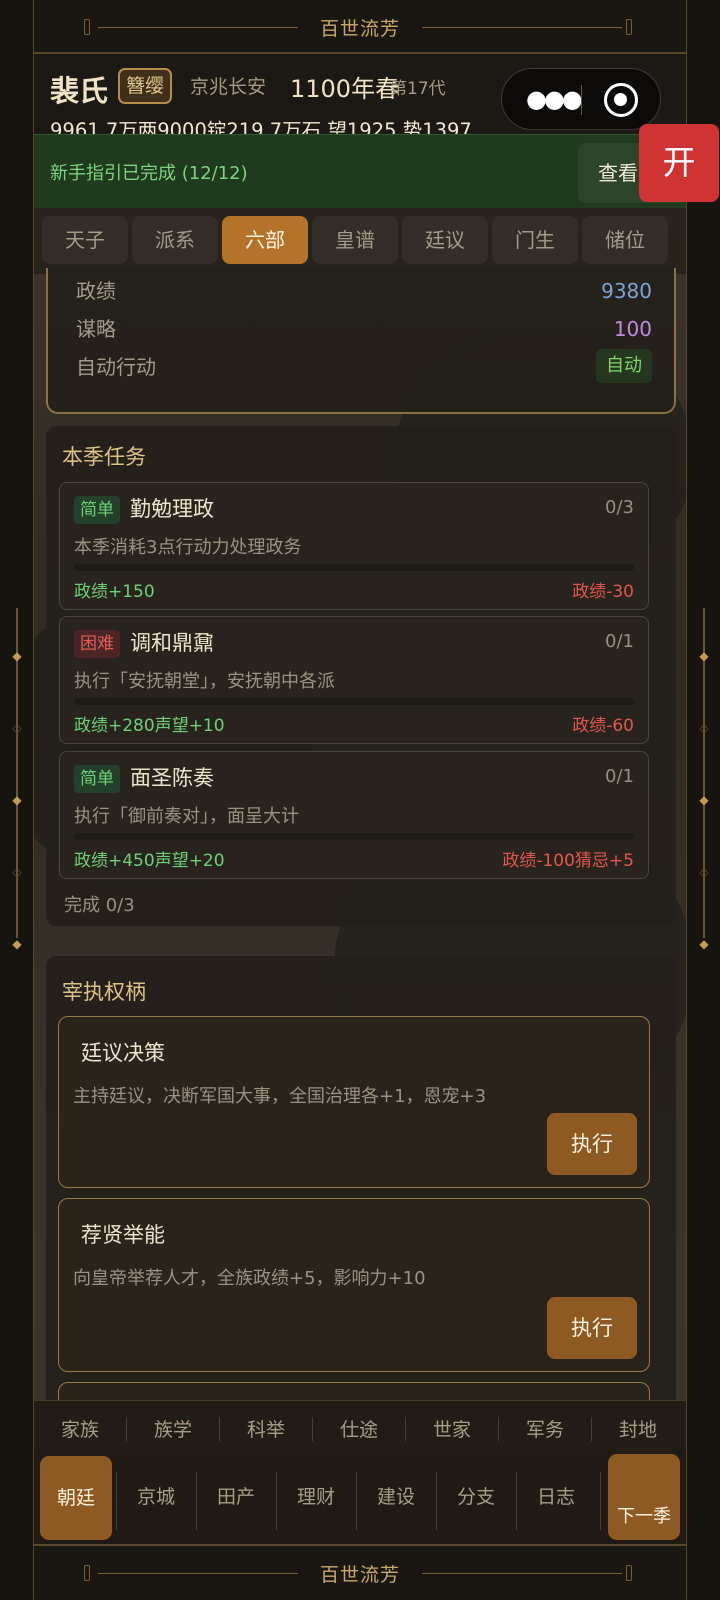 This screenshot has height=1600, width=720. I want to click on tab-tingyi: 廷议, so click(445, 240).